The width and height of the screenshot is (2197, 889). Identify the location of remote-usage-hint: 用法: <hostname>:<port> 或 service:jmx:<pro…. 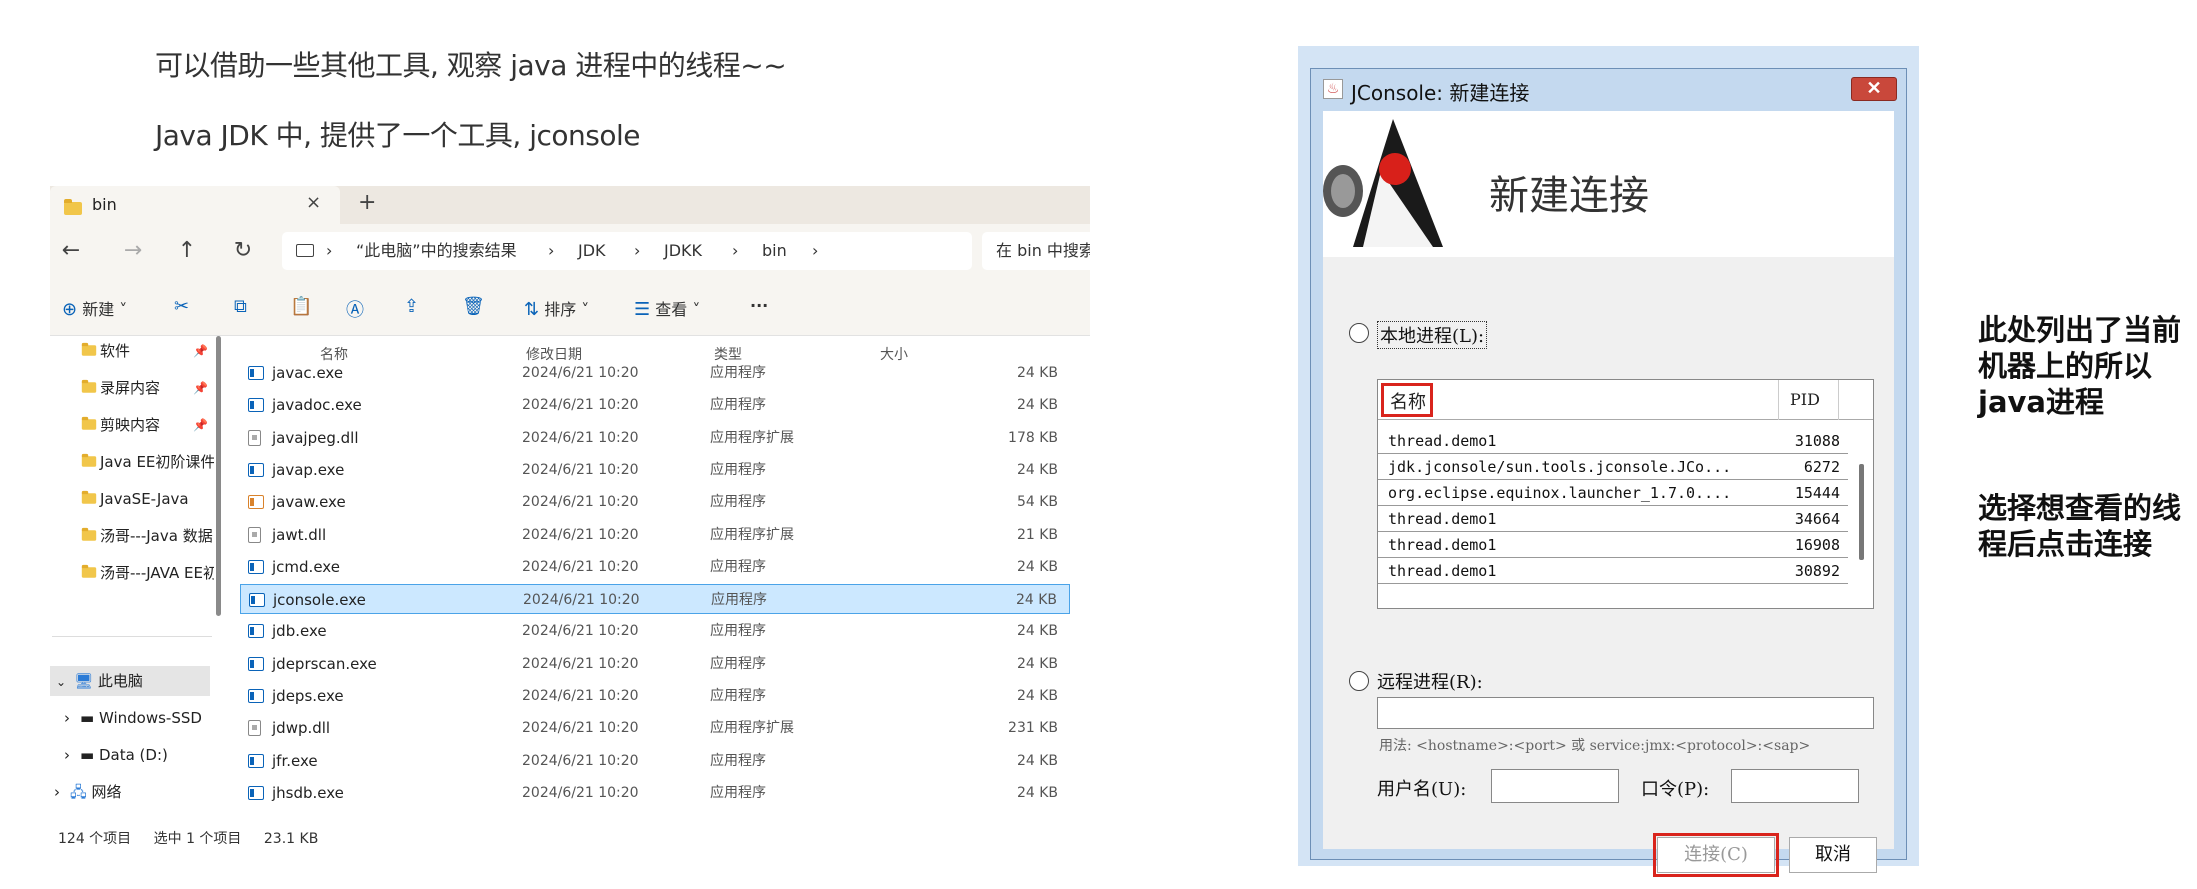
(1595, 746).